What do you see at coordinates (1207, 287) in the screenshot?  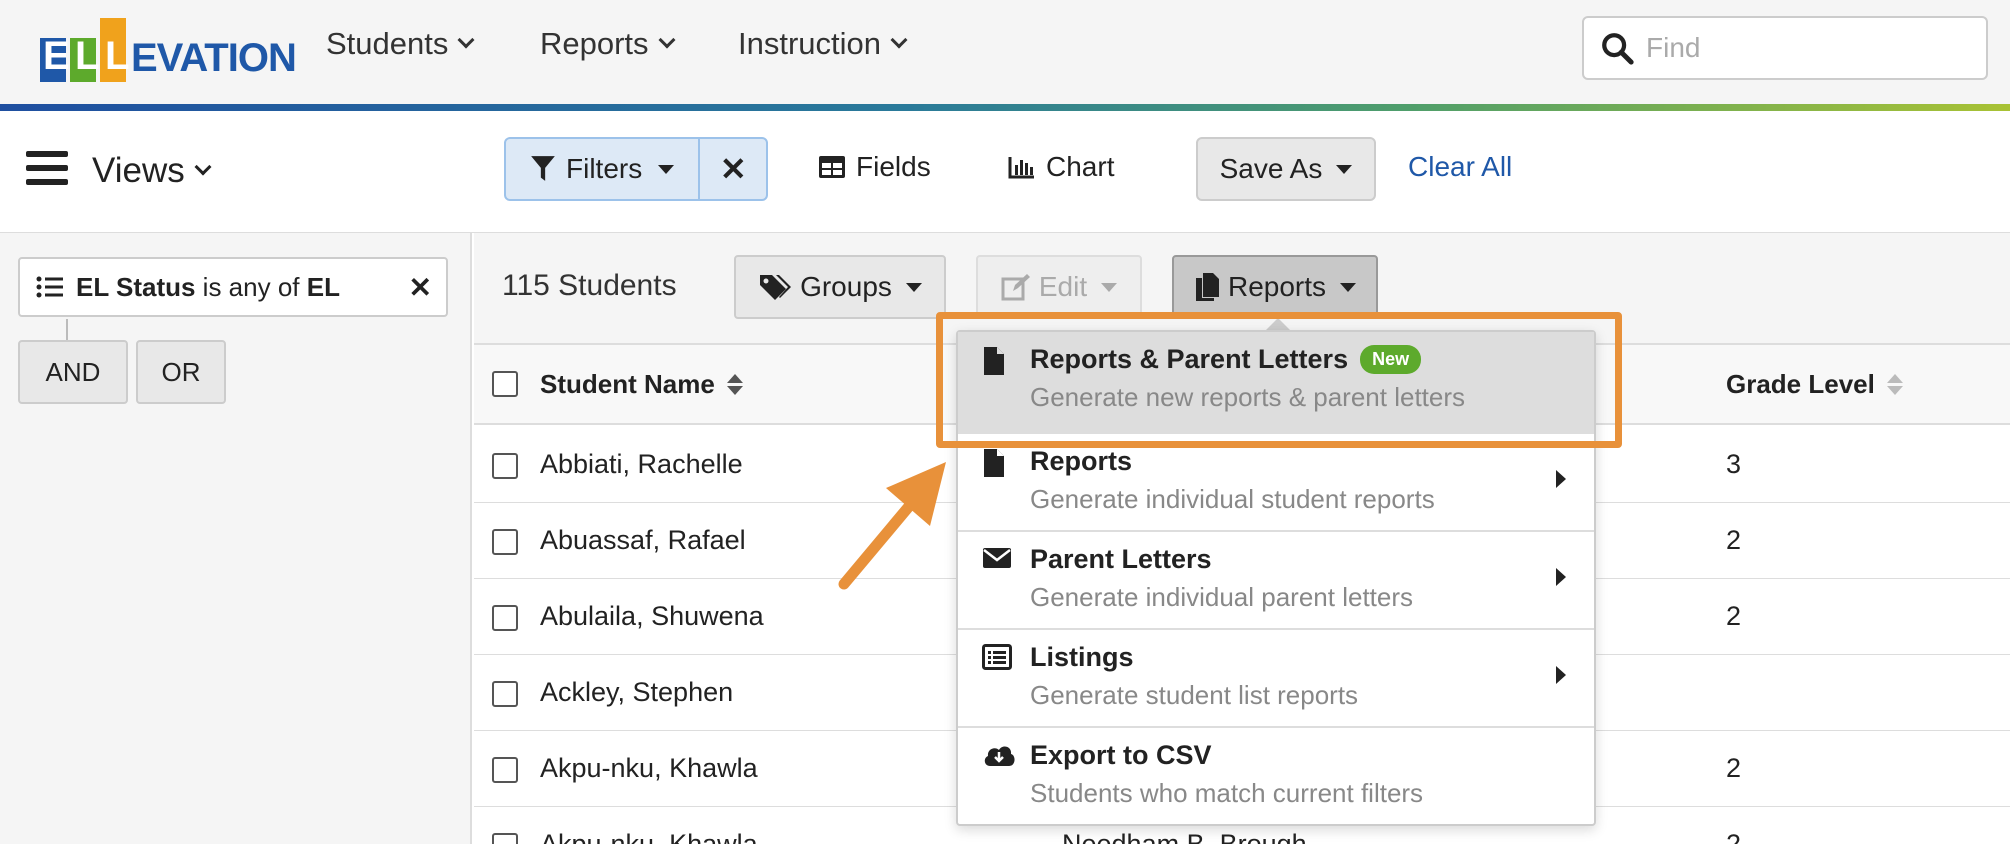 I see `copy-files-icon` at bounding box center [1207, 287].